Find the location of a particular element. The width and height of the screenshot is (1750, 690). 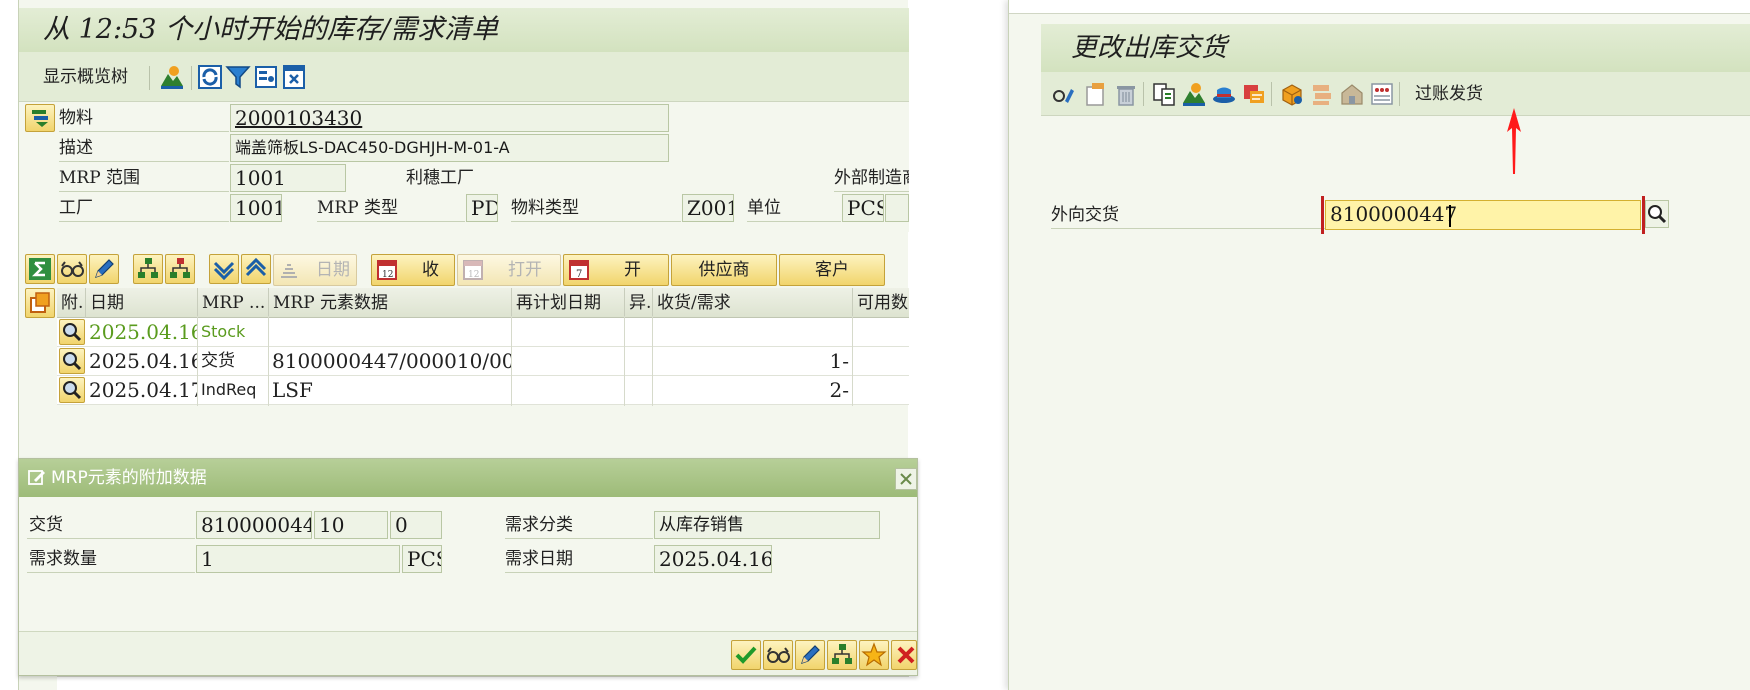

trash-icon is located at coordinates (1126, 94).